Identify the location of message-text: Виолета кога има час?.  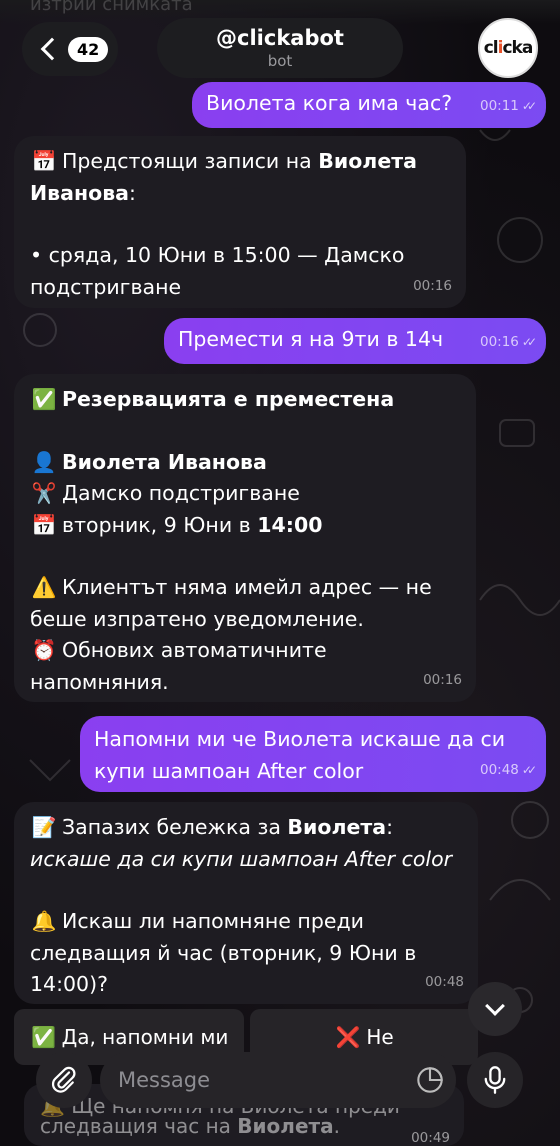
(329, 103).